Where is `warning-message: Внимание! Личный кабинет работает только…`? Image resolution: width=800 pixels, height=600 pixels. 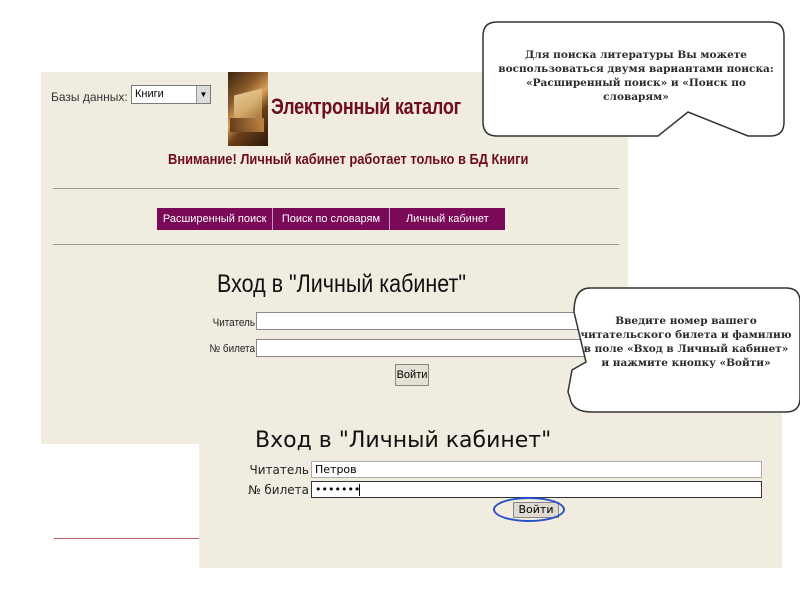 warning-message: Внимание! Личный кабинет работает только… is located at coordinates (348, 159).